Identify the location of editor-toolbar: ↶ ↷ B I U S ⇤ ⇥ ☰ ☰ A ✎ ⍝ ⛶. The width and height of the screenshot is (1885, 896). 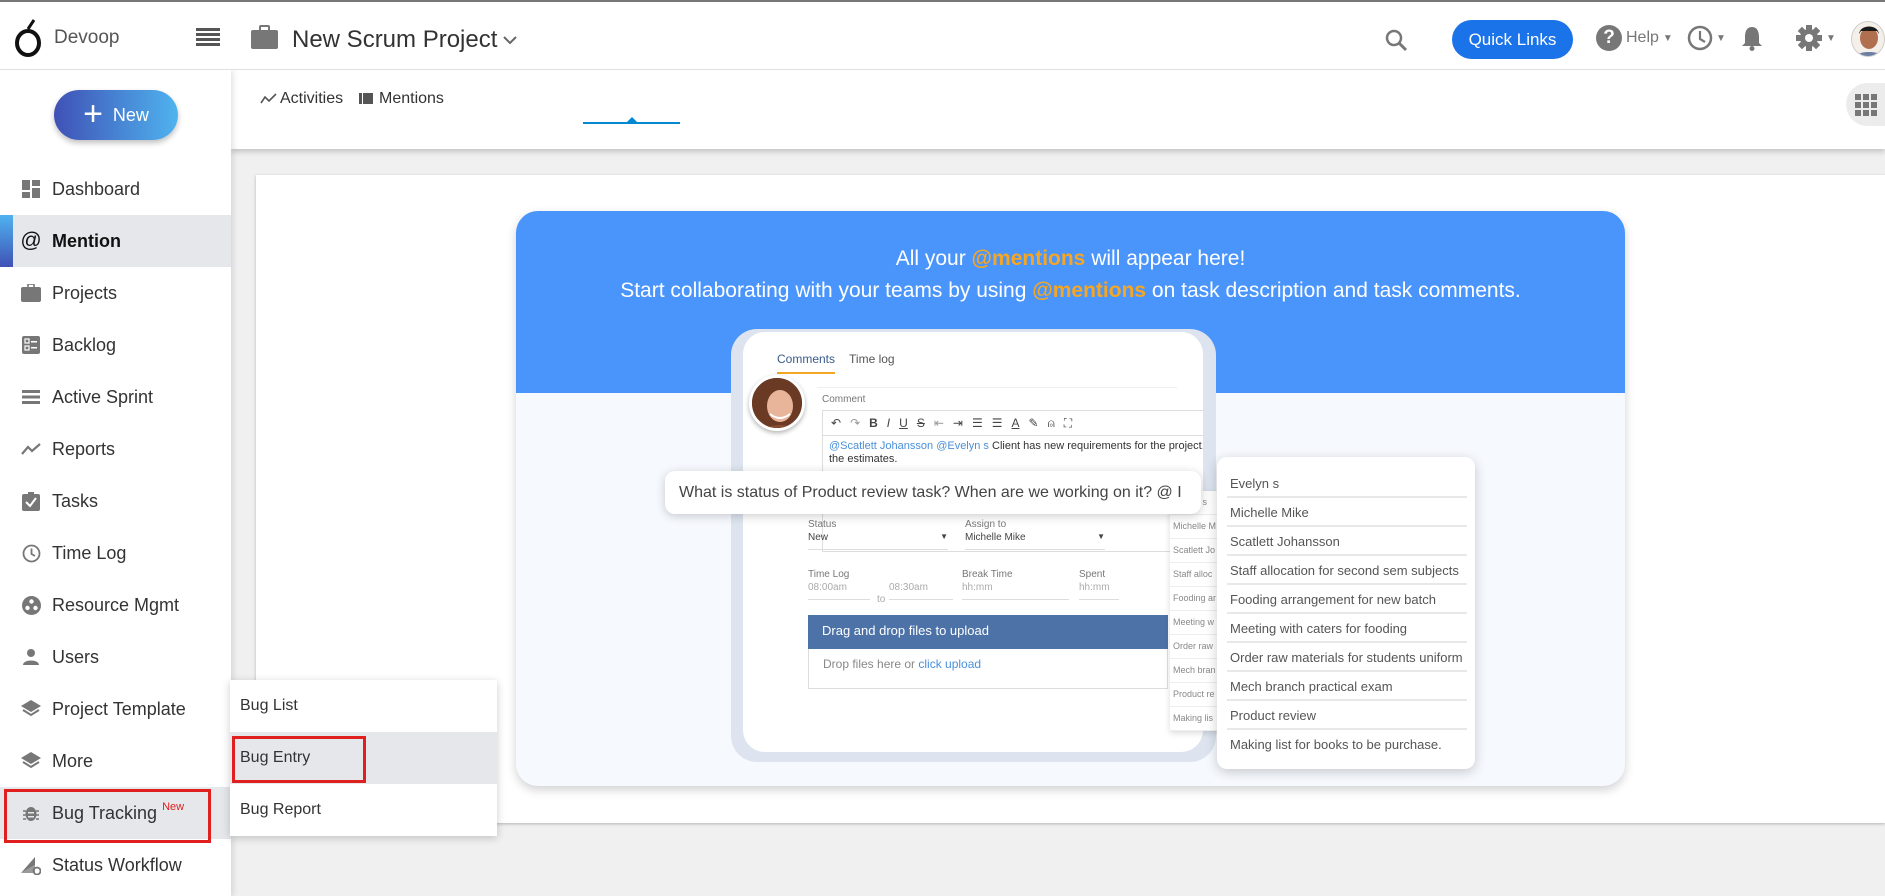
(1012, 423).